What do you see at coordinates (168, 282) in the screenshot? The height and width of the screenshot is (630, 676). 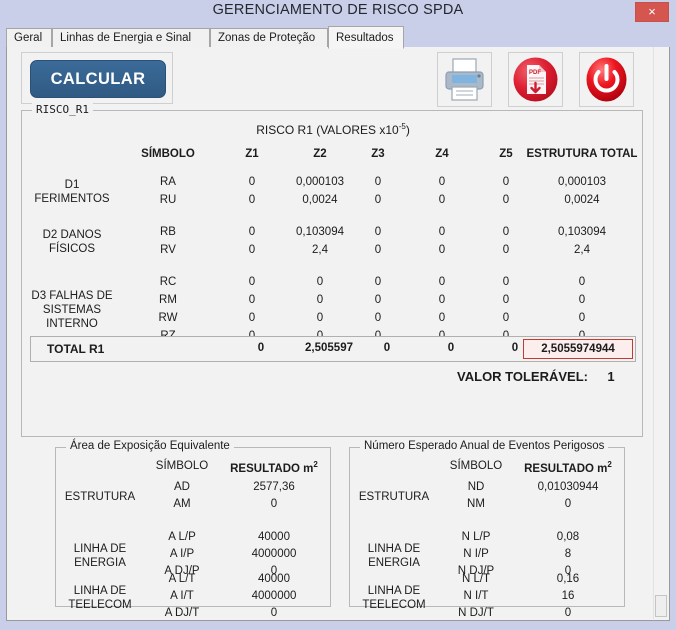 I see `risco-cell-symbol: RC` at bounding box center [168, 282].